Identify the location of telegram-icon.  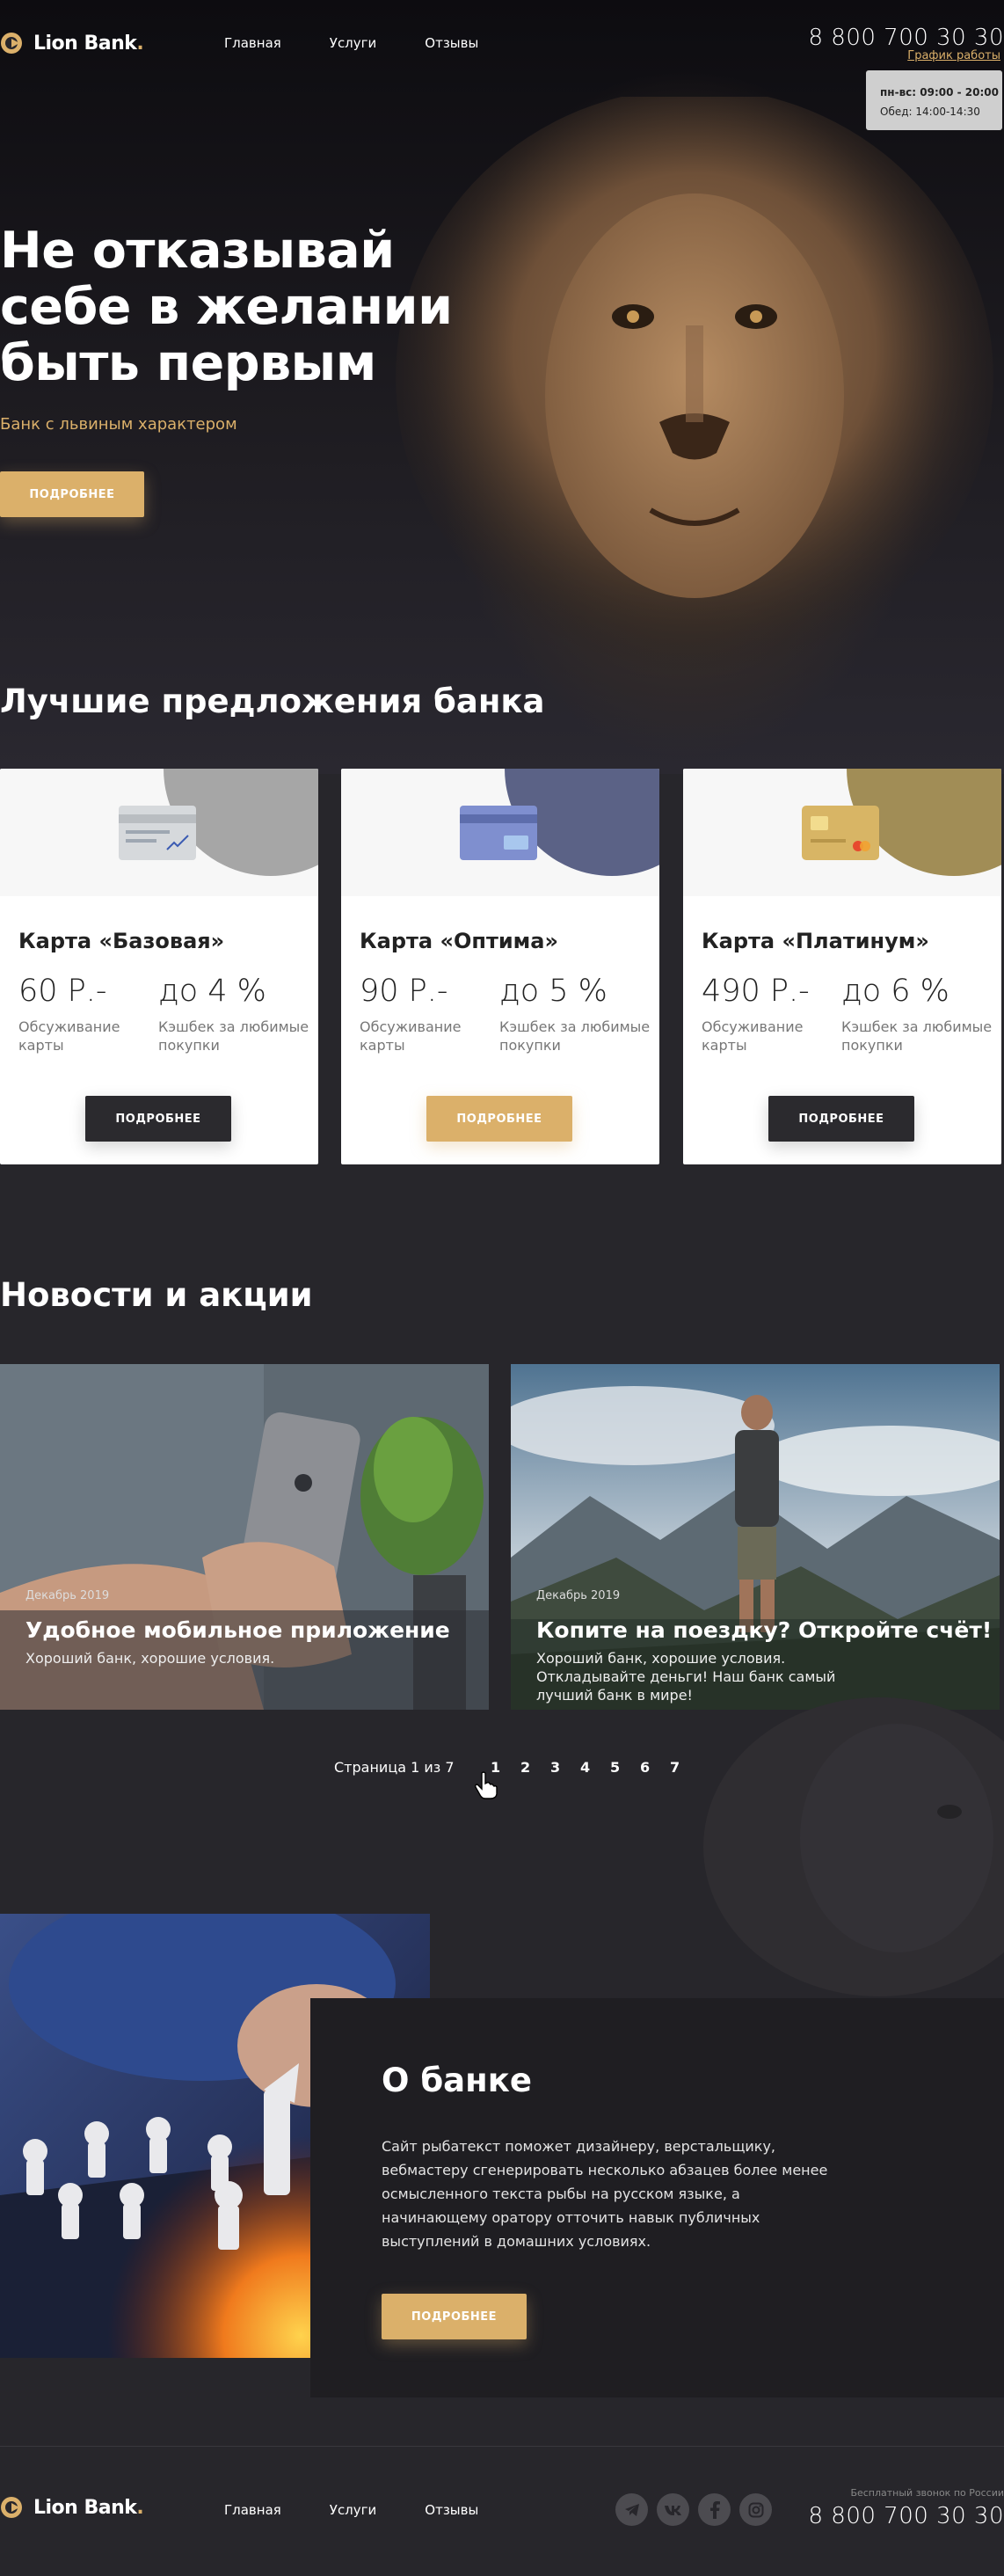
(632, 2509).